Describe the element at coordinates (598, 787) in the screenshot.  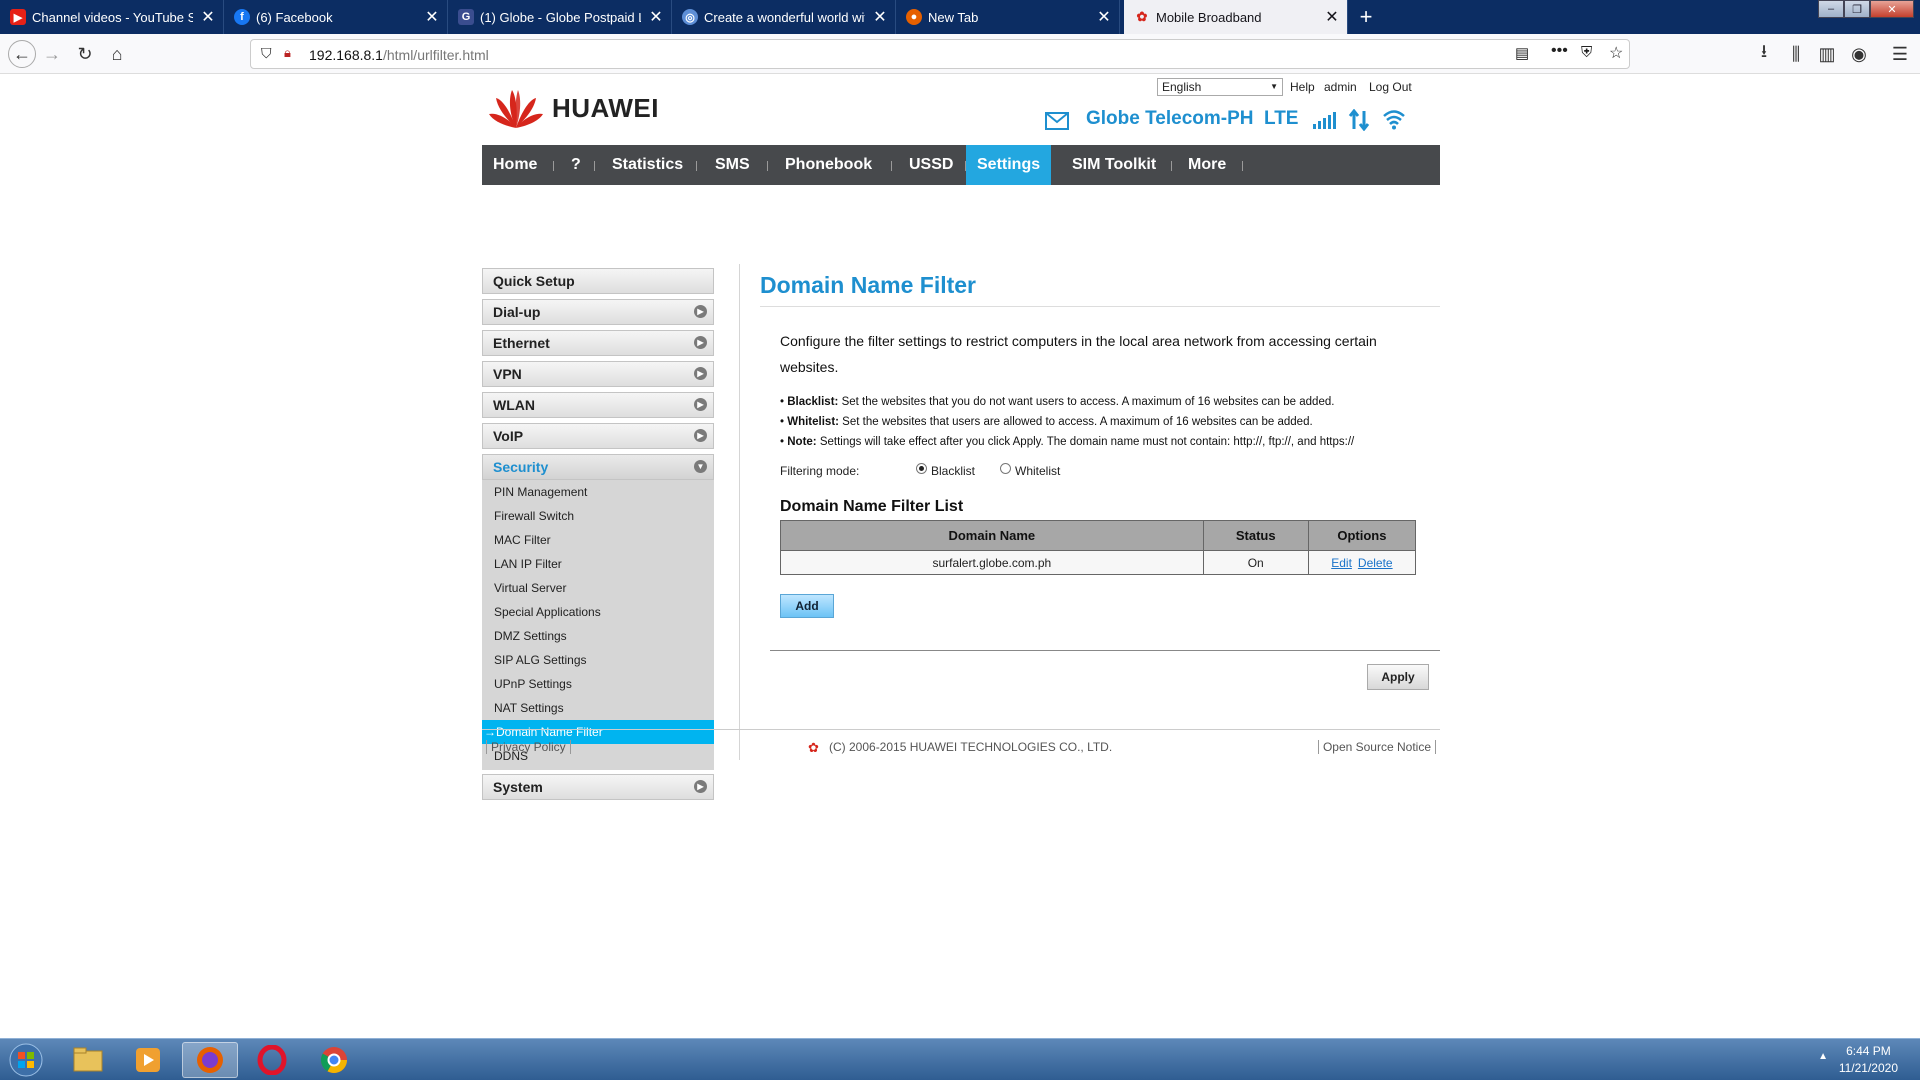
I see `sidebar-system: System ▶` at that location.